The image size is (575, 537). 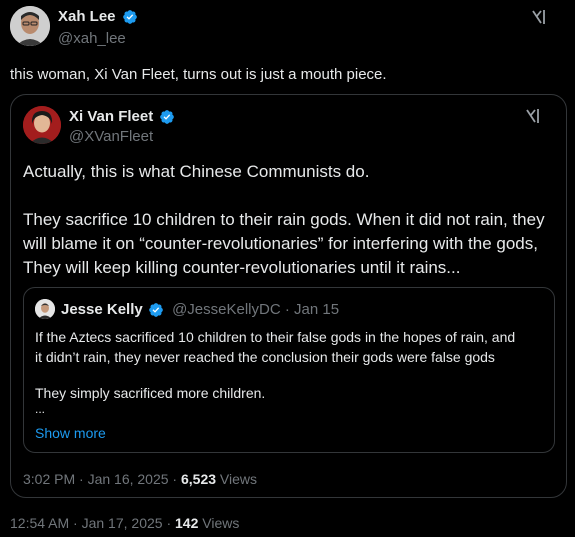 What do you see at coordinates (70, 433) in the screenshot?
I see `show-more-link: Show more` at bounding box center [70, 433].